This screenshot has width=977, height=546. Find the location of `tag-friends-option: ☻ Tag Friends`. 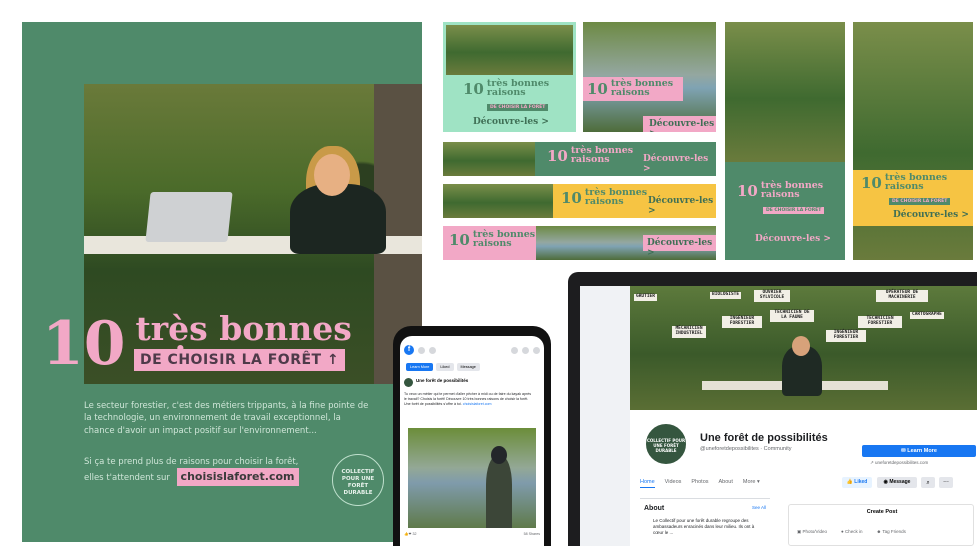

tag-friends-option: ☻ Tag Friends is located at coordinates (890, 532).